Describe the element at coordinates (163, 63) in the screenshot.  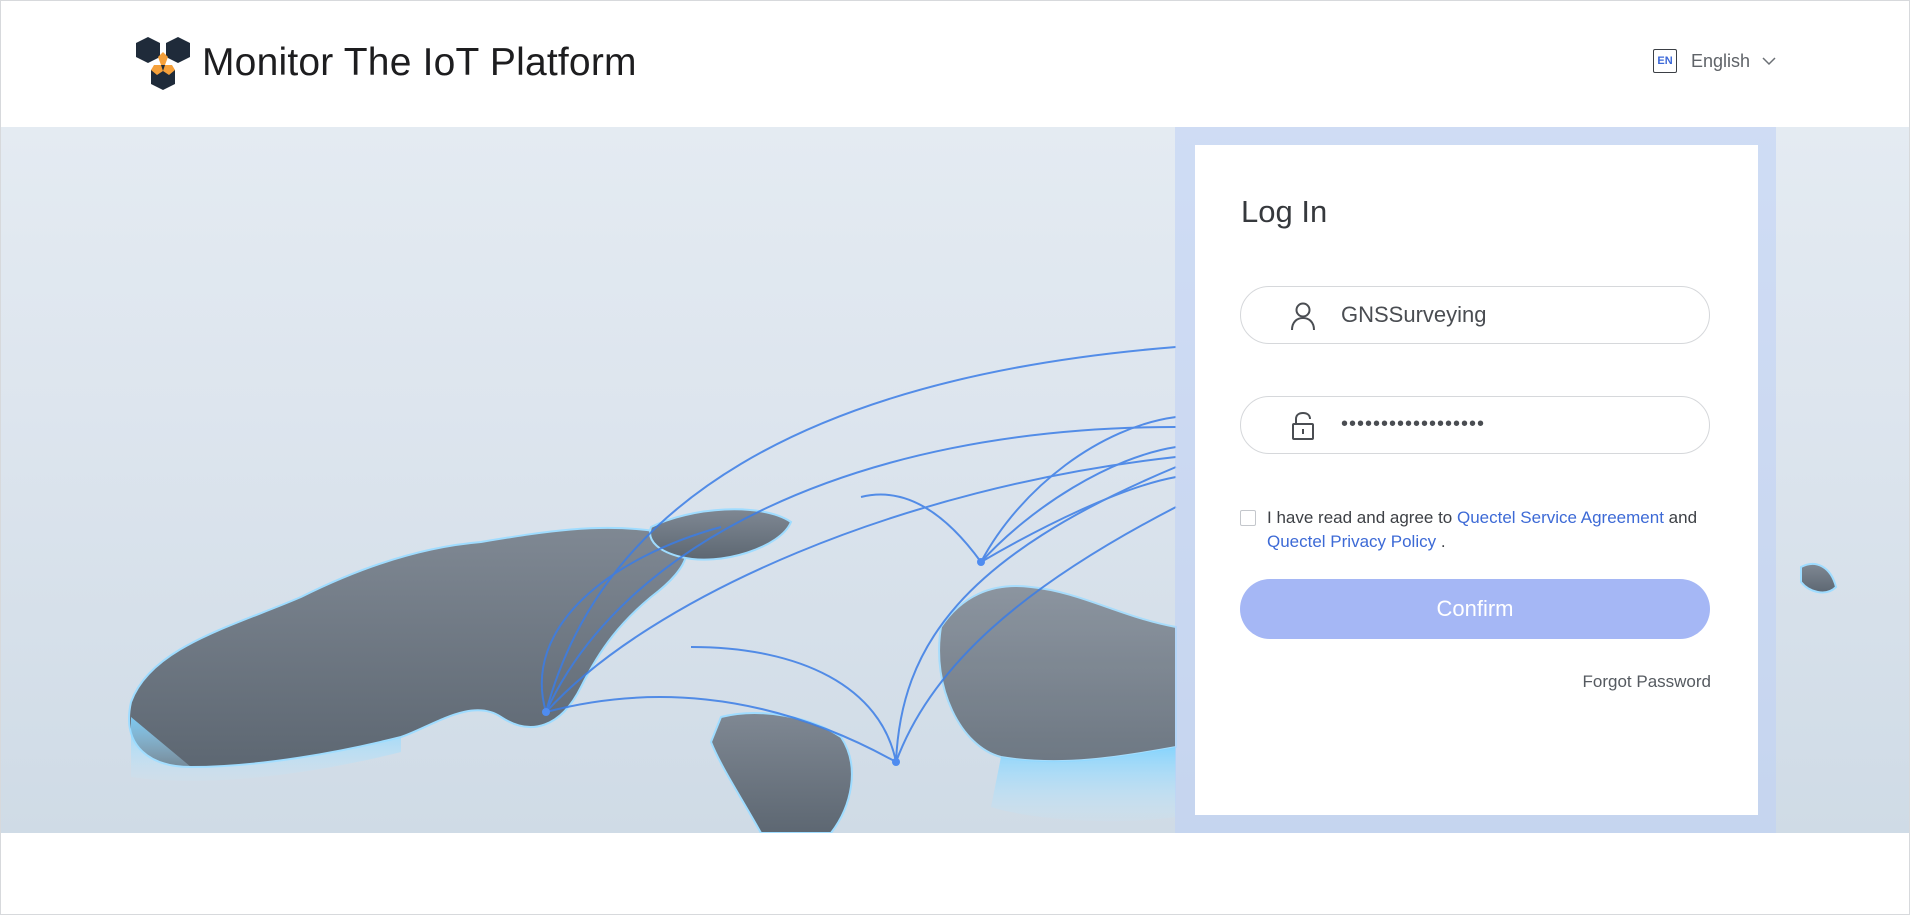
I see `brand-logo-icon` at that location.